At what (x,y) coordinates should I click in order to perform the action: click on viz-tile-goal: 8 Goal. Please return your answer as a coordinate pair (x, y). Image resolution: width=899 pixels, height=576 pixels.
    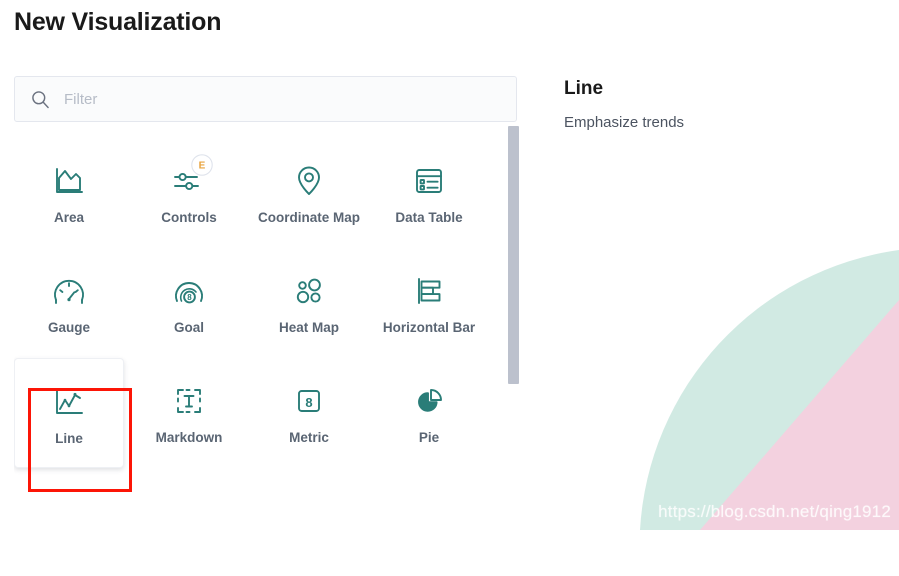
    Looking at the image, I should click on (189, 303).